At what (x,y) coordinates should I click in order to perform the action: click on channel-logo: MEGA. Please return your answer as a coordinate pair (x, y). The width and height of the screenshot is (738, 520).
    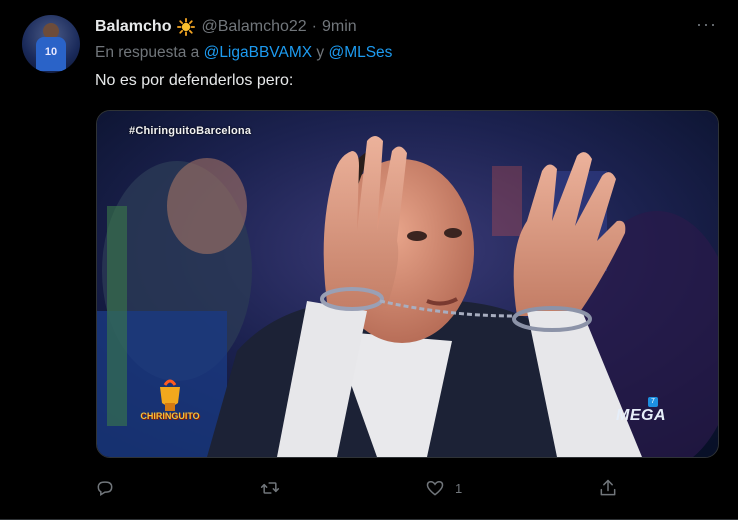
    Looking at the image, I should click on (641, 415).